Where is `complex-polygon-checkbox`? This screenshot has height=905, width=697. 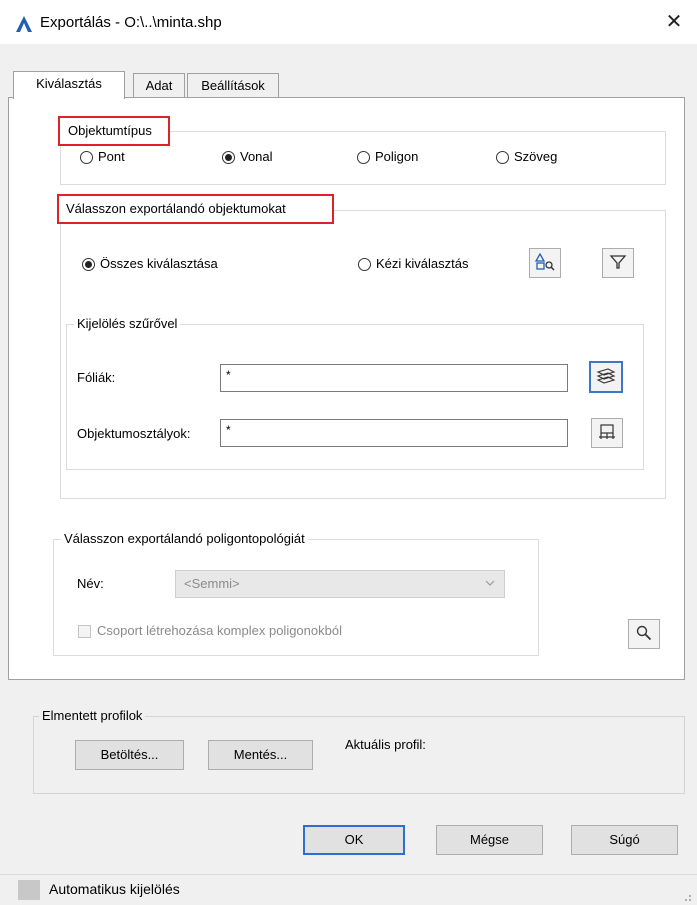 complex-polygon-checkbox is located at coordinates (84, 631).